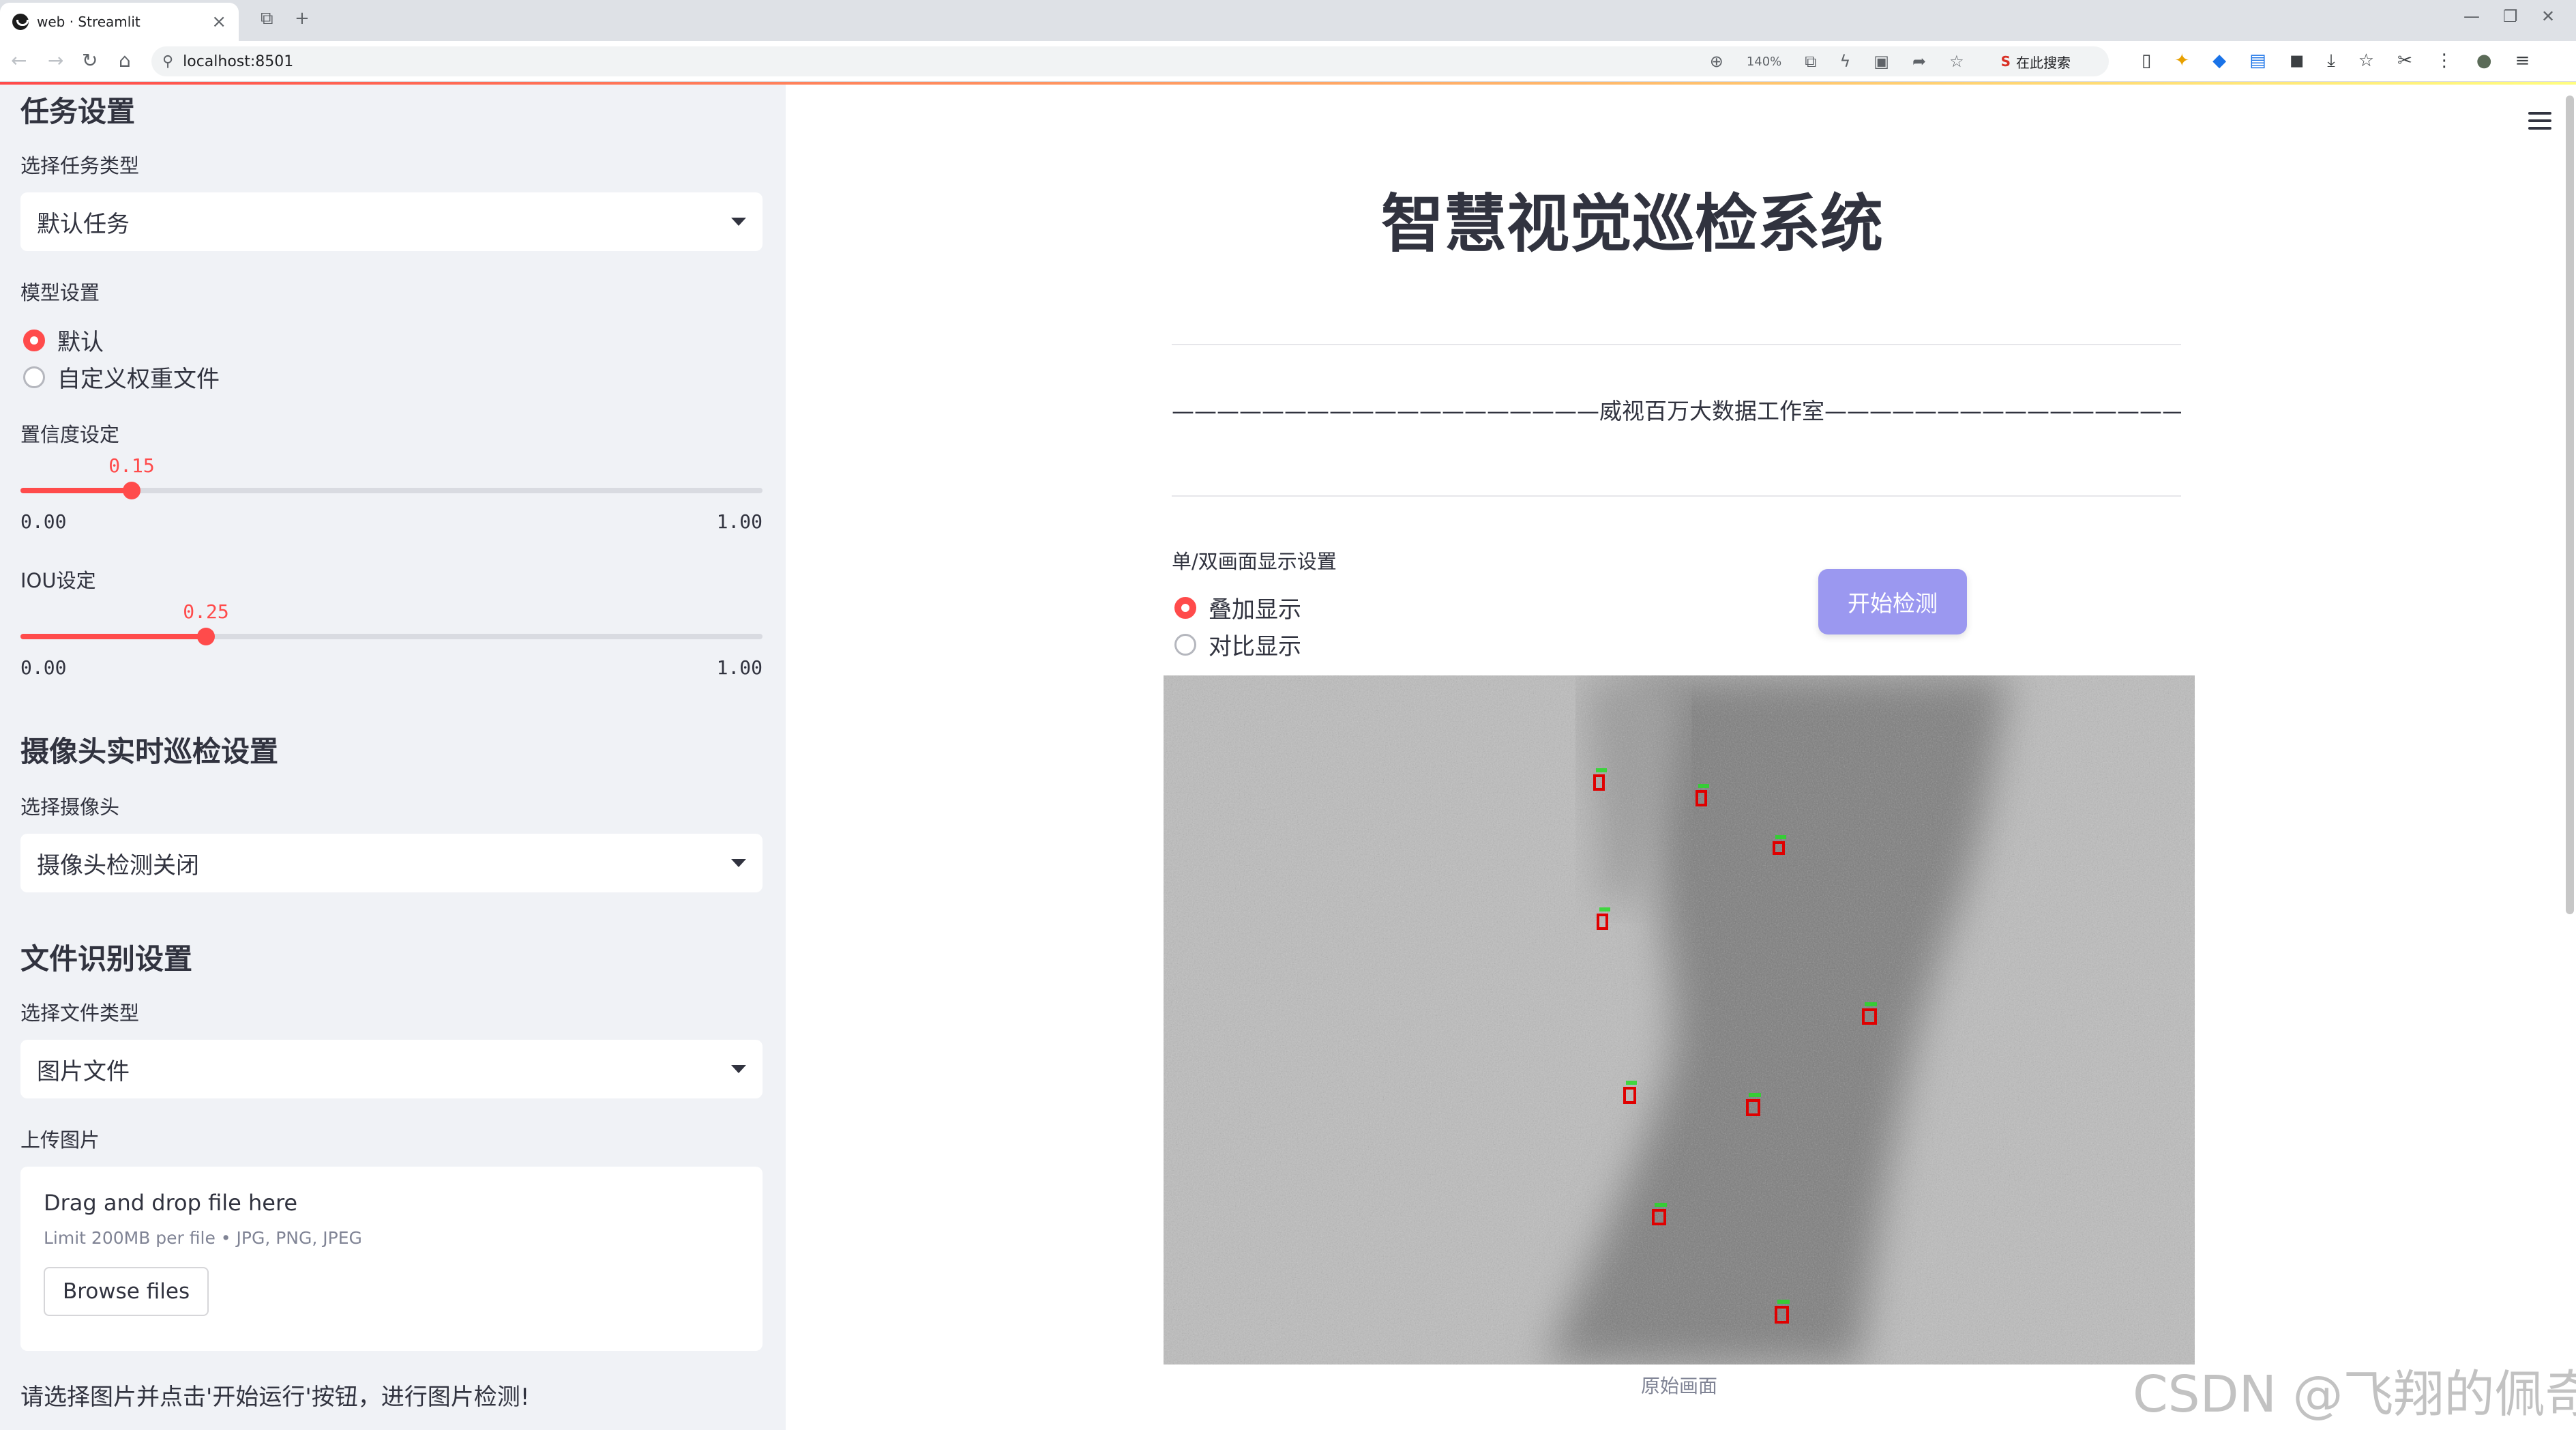 This screenshot has height=1430, width=2576. Describe the element at coordinates (2444, 61) in the screenshot. I see `more-menu-icon: ⋮` at that location.